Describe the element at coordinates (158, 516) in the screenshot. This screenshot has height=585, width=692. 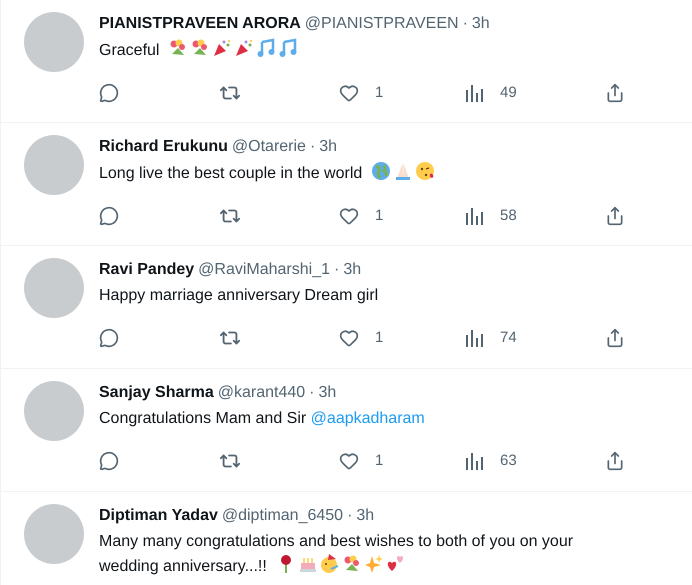
I see `author-name: Diptiman Yadav` at that location.